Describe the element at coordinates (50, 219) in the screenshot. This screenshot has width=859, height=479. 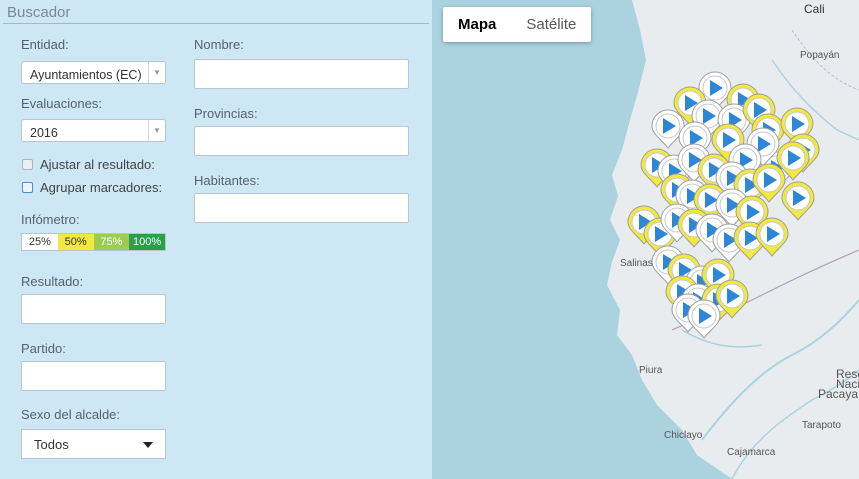
I see `infometro-label: Infómetro:` at that location.